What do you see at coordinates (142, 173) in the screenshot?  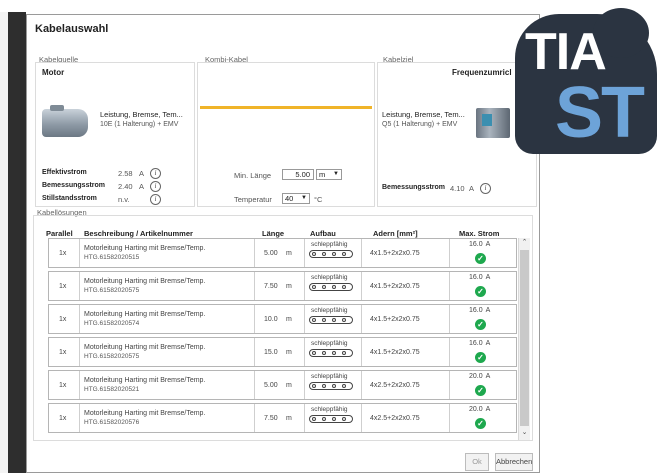 I see `source-unit-effective: A` at bounding box center [142, 173].